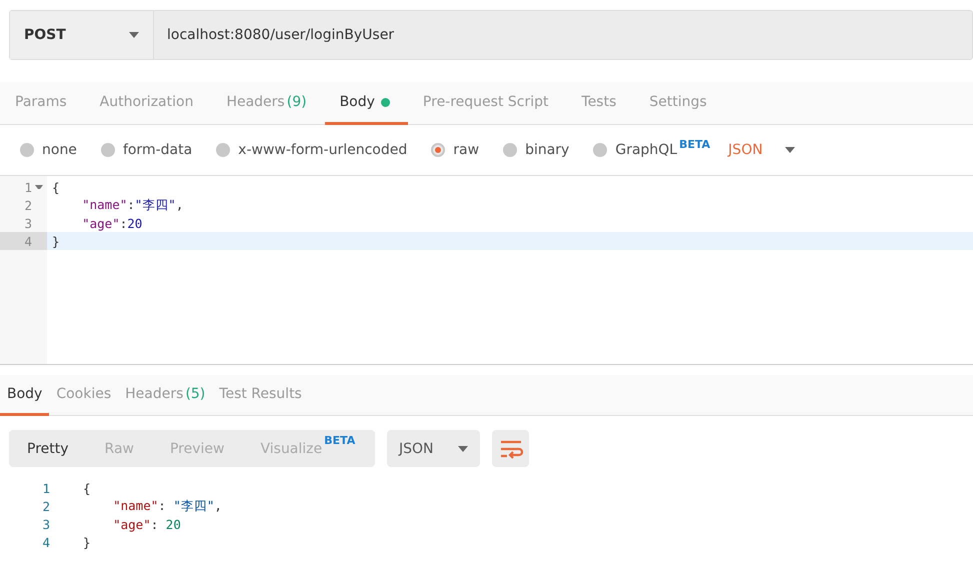 The width and height of the screenshot is (973, 567). Describe the element at coordinates (39, 187) in the screenshot. I see `fold-arrow-icon` at that location.